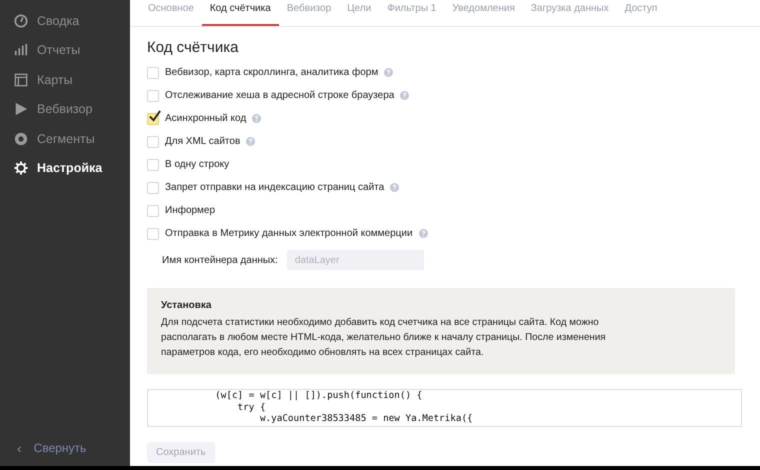 The image size is (760, 470). I want to click on checkbox-label: Асинхронный код, so click(205, 118).